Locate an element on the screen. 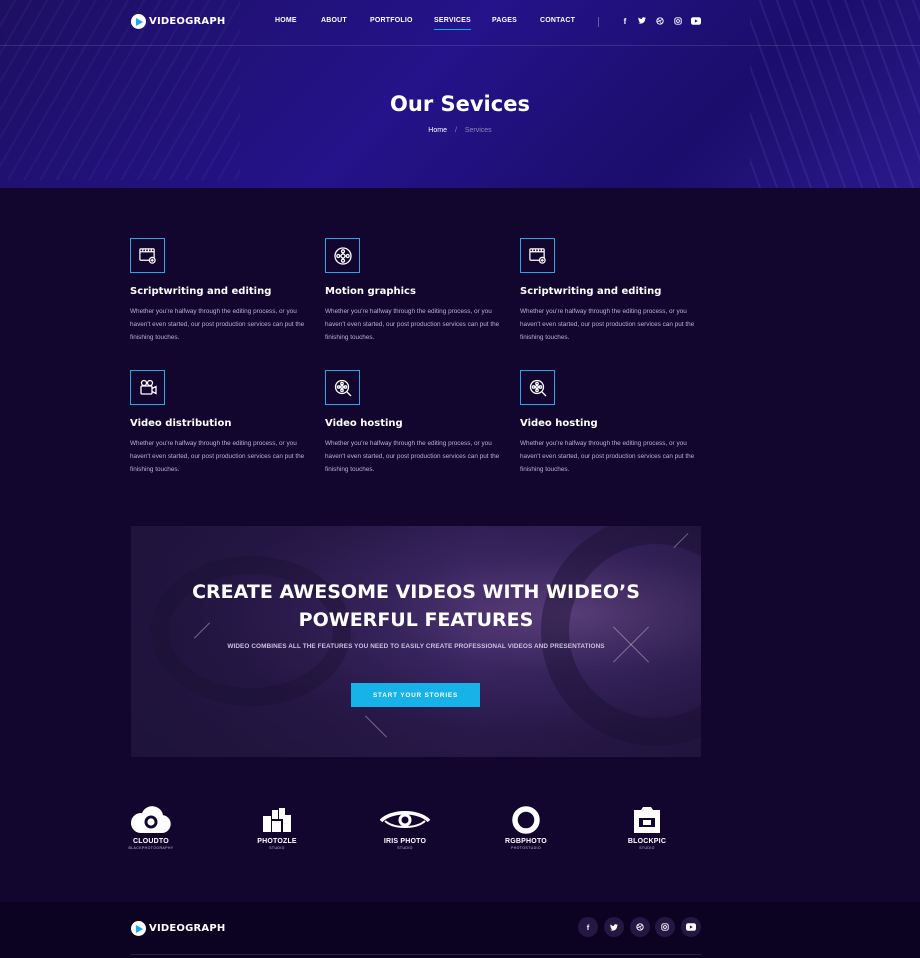 The image size is (920, 958). partner-logo: IRIS PHOTO STUDIO is located at coordinates (405, 827).